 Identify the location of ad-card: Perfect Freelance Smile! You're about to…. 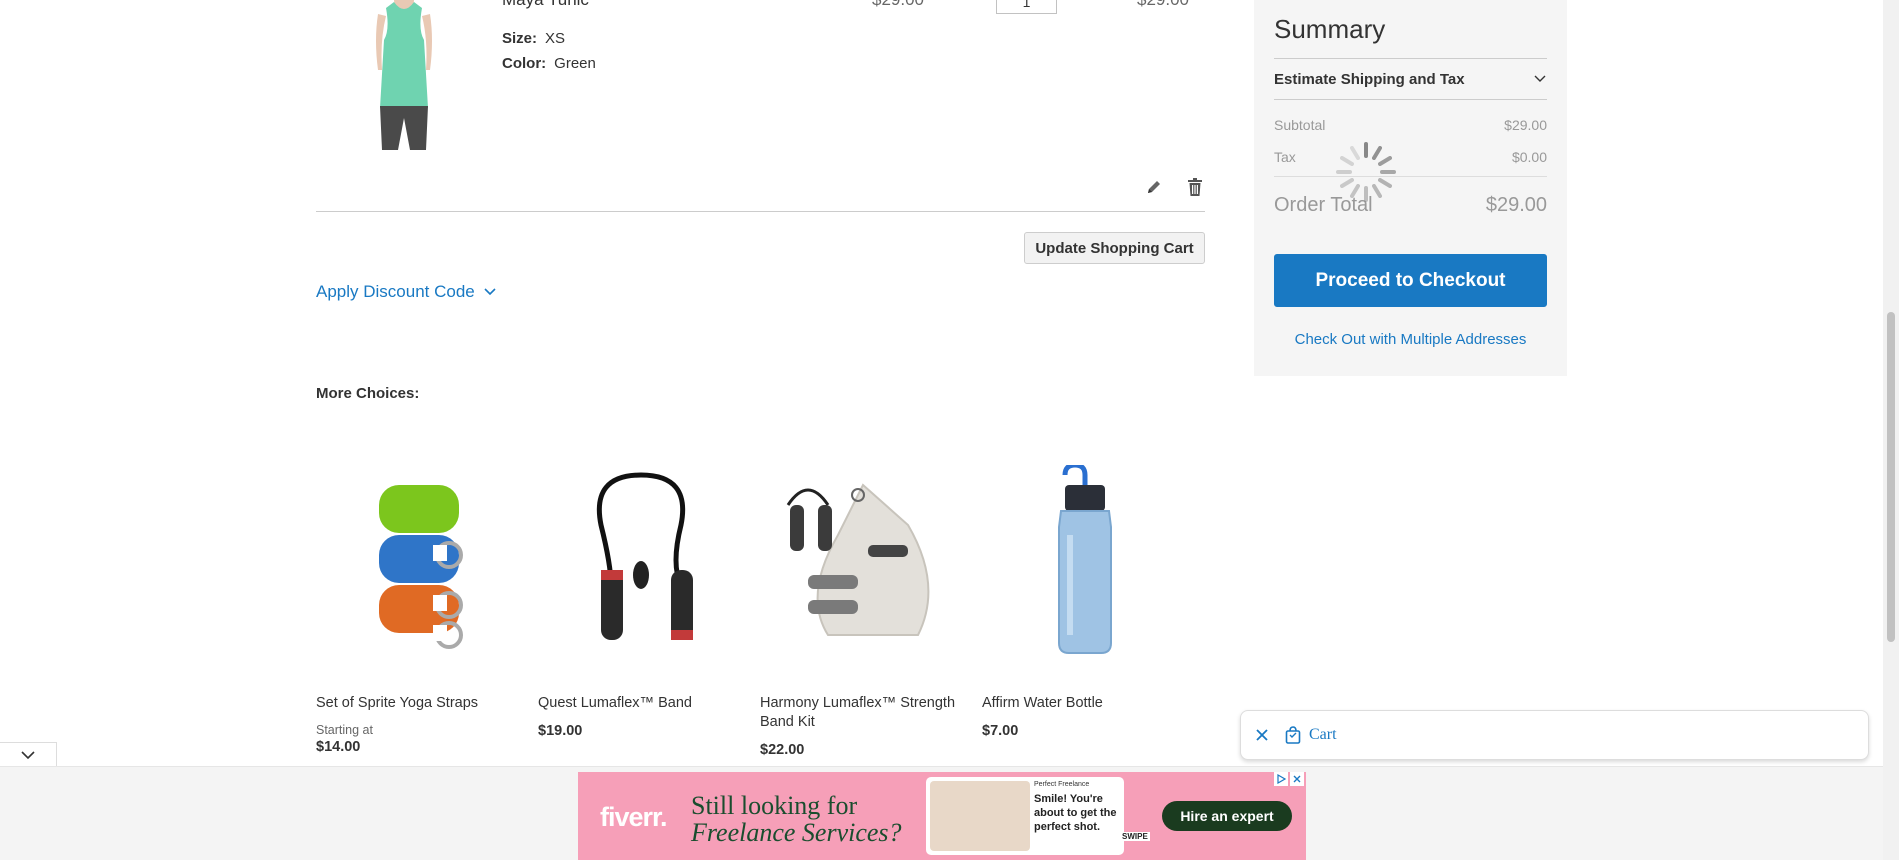
(1025, 816).